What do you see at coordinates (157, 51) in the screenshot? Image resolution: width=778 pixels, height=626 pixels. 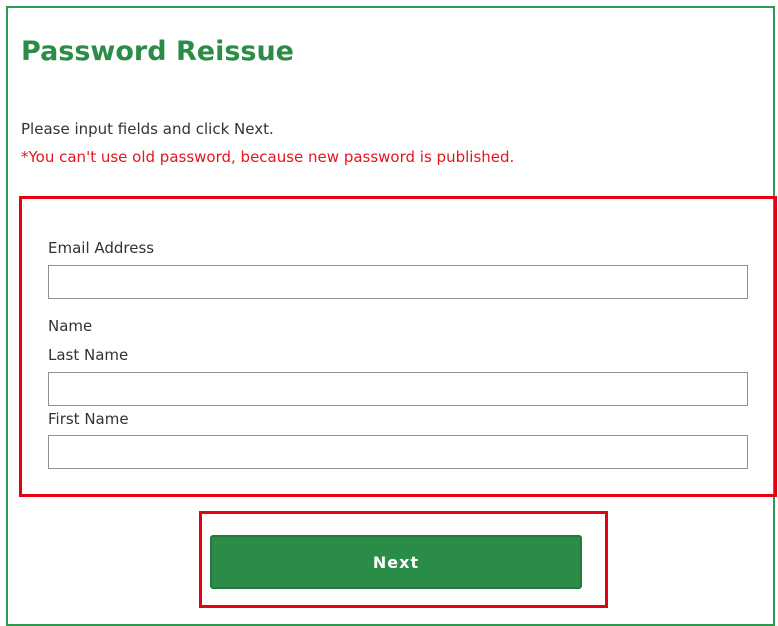 I see `page-title: Password Reissue` at bounding box center [157, 51].